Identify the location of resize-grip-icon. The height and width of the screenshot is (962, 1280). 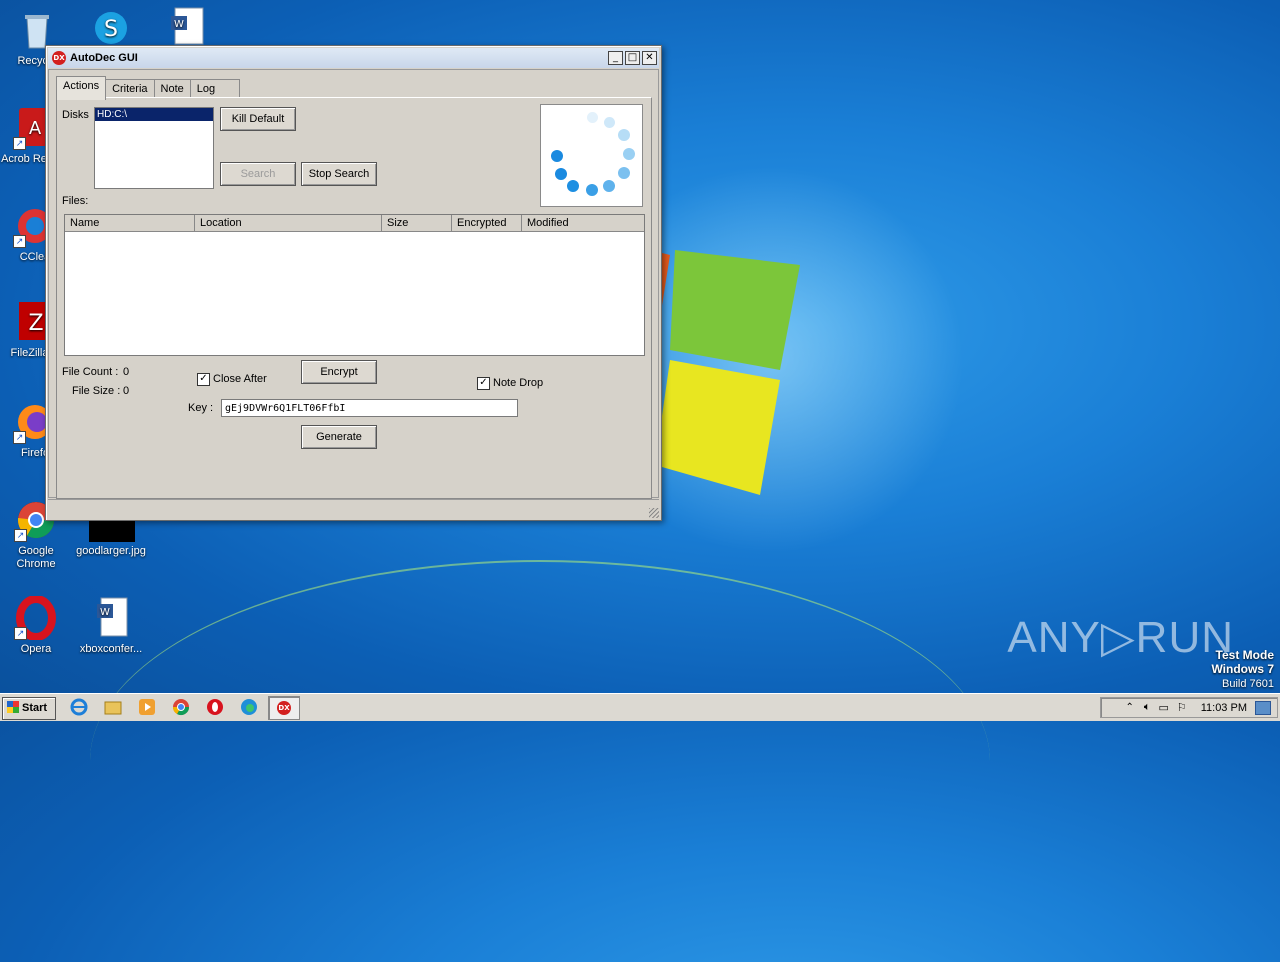
(654, 513).